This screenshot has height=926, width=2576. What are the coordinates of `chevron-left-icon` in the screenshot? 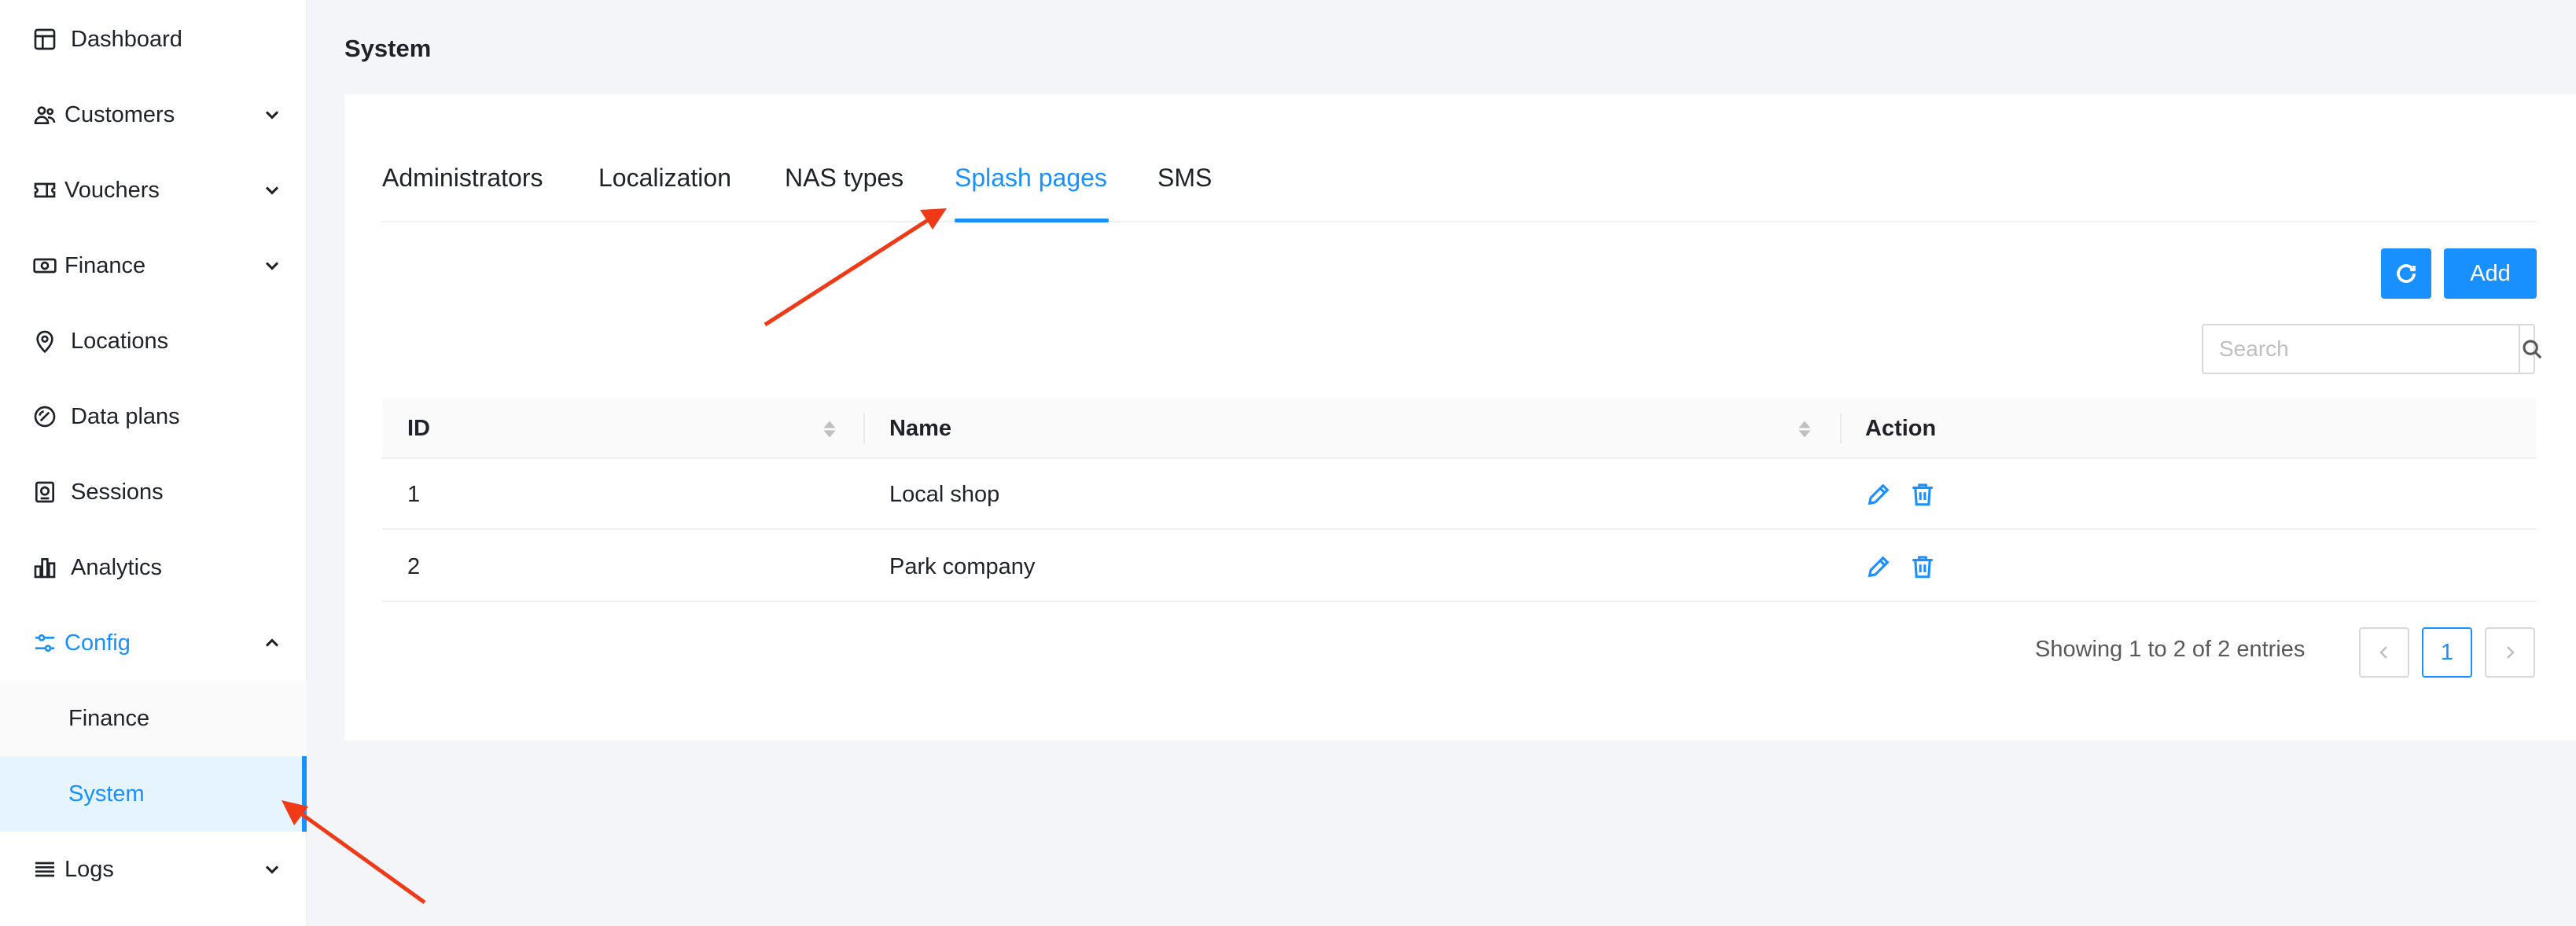 It's located at (2383, 652).